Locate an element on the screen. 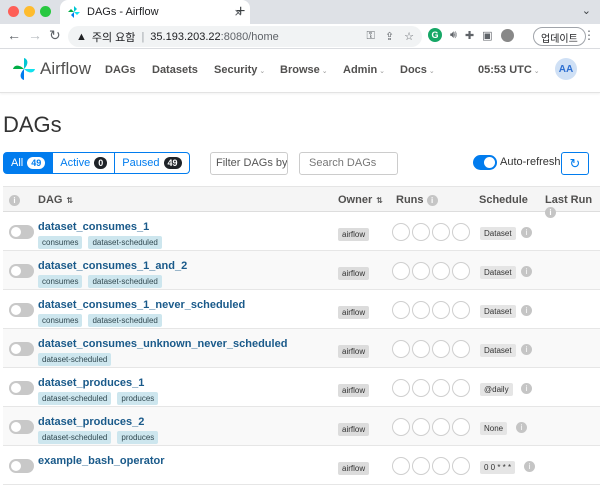  new-tab-button: + is located at coordinates (240, 12).